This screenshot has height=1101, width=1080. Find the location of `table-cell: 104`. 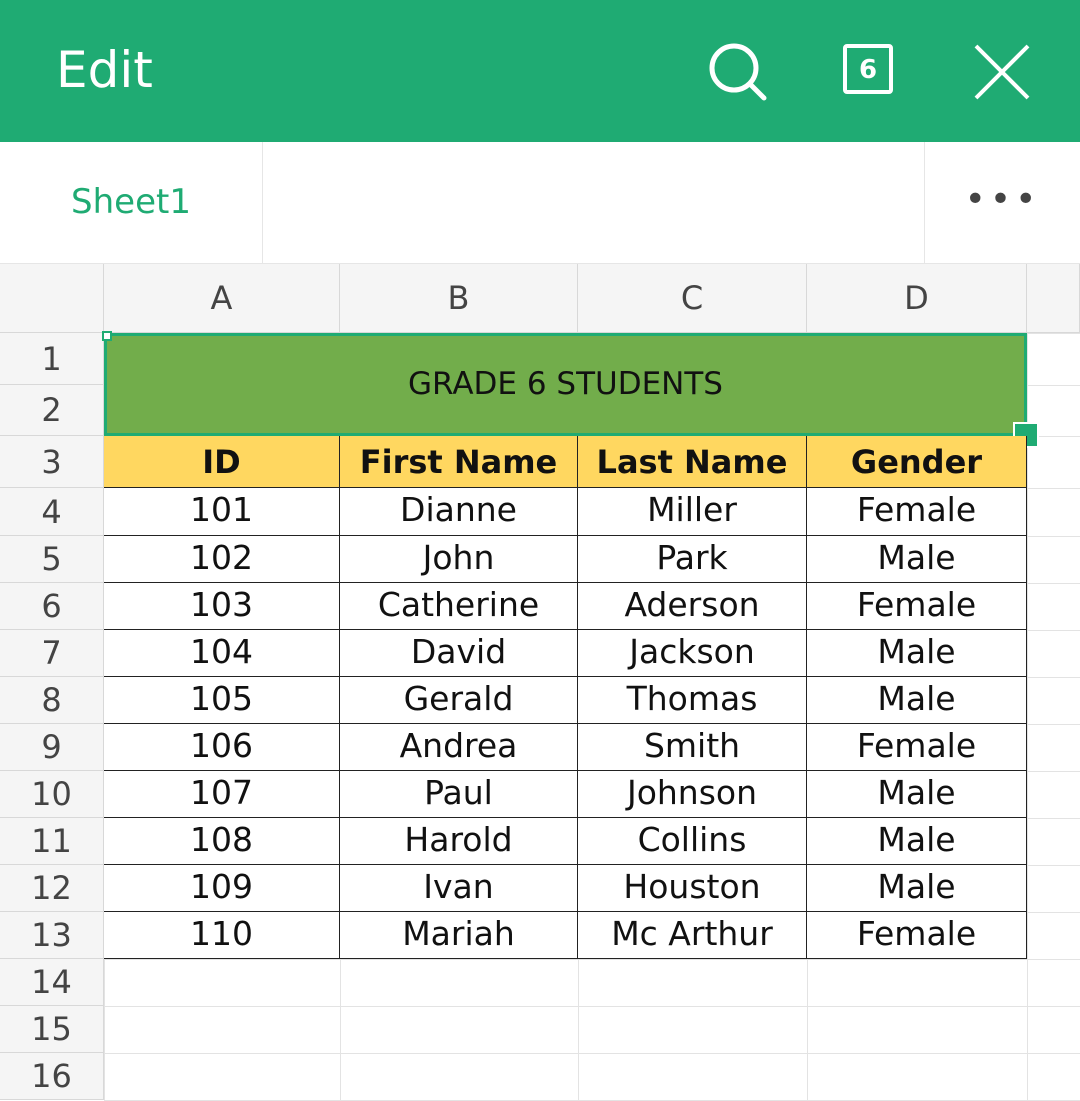

table-cell: 104 is located at coordinates (222, 653).